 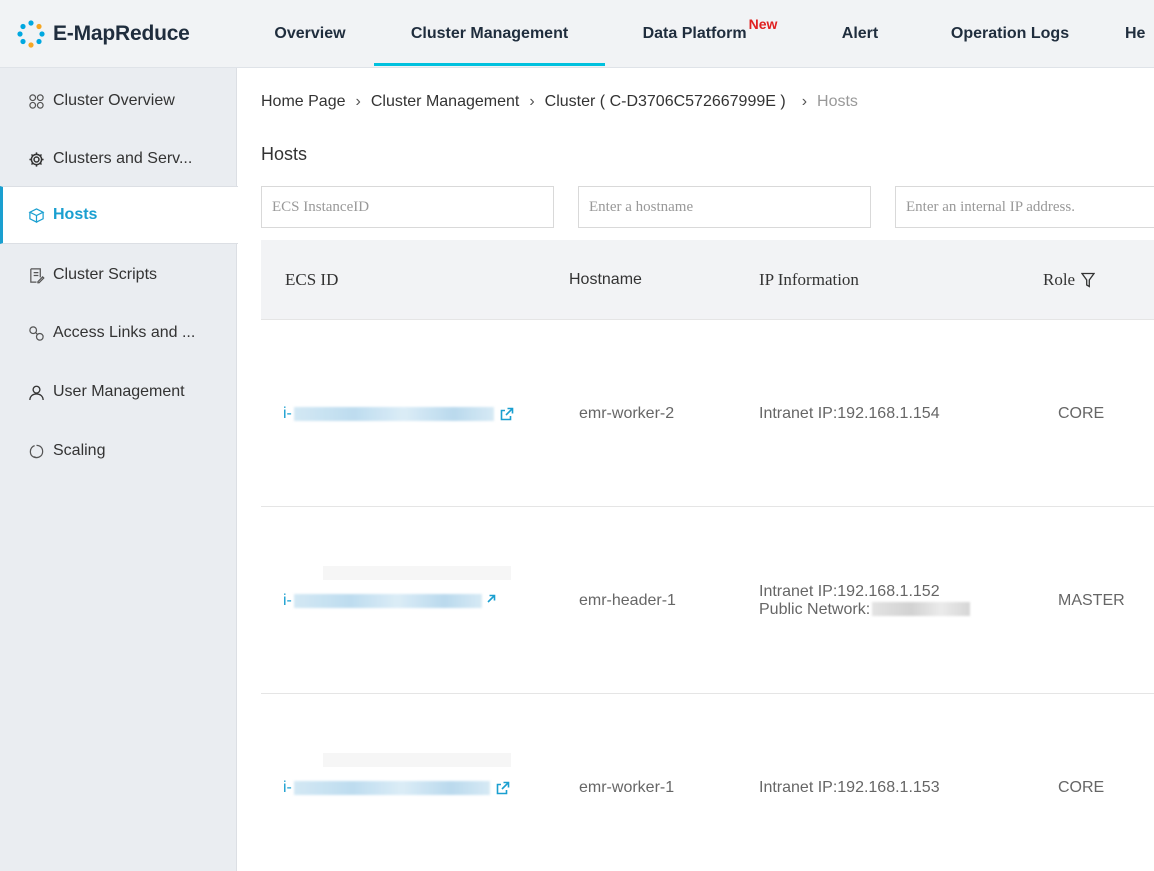 I want to click on sidebar-item-label: User Management, so click(x=119, y=391).